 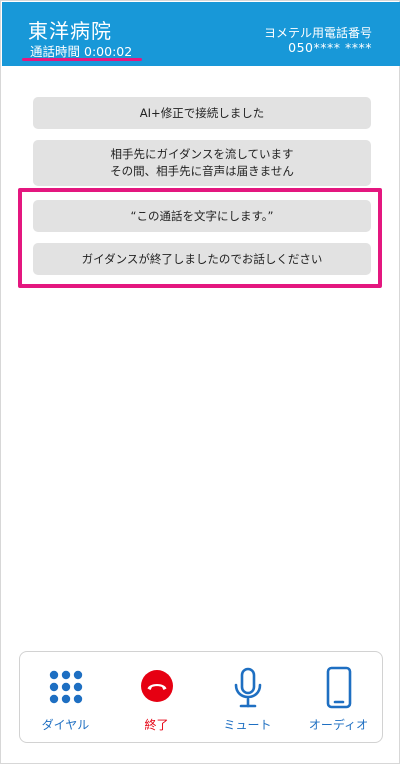 I want to click on status-message-guidance: 相手先にガイダンスを流しています その間、相手先に音声は届きません, so click(x=202, y=163).